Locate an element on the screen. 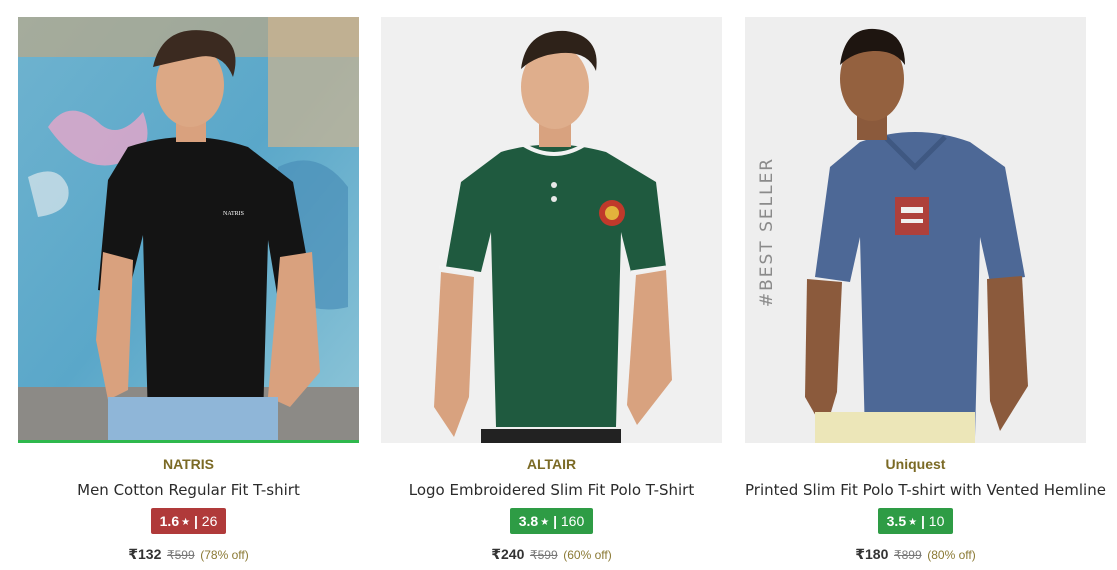  product-title: Men Cotton Regular Fit T-shirt is located at coordinates (188, 490).